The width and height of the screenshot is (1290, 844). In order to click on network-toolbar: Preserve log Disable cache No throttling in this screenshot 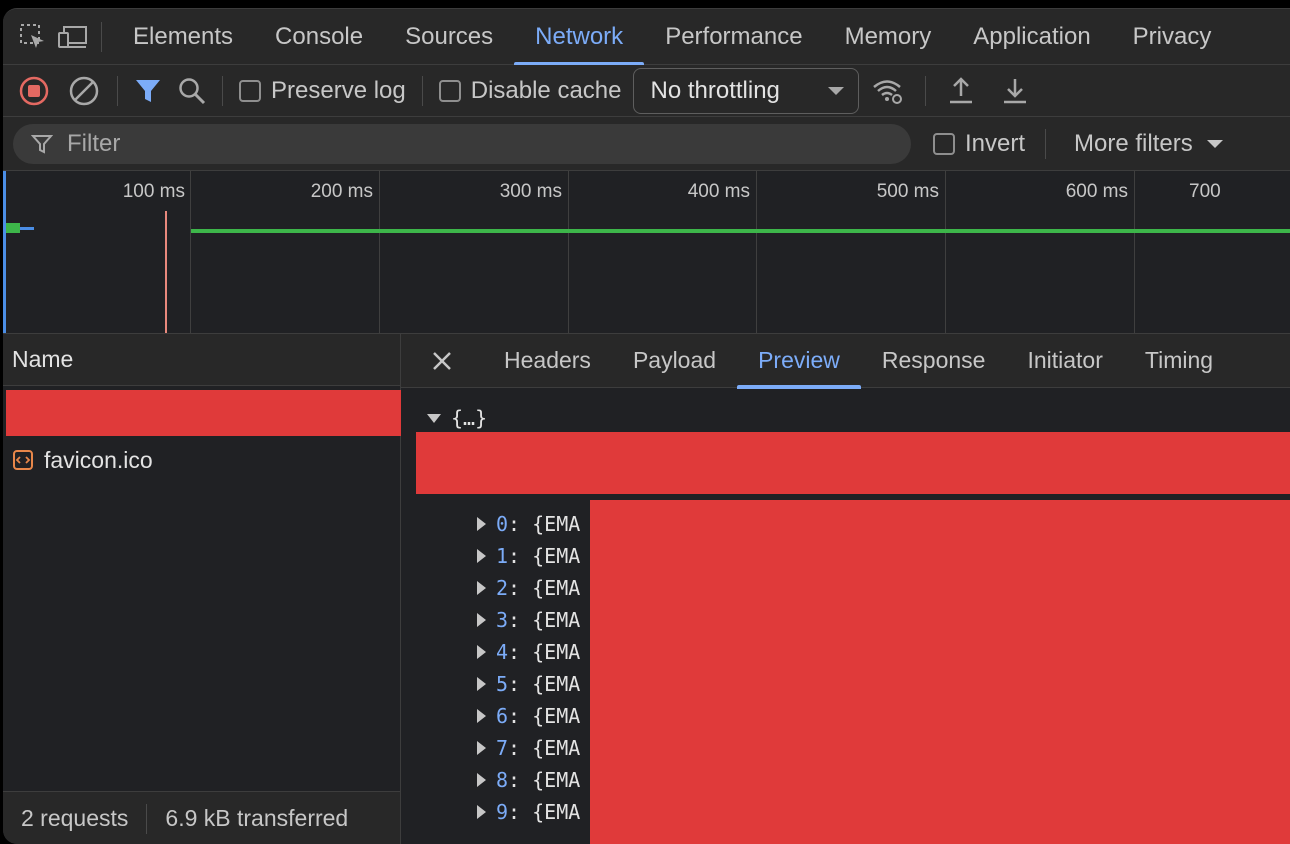, I will do `click(646, 91)`.